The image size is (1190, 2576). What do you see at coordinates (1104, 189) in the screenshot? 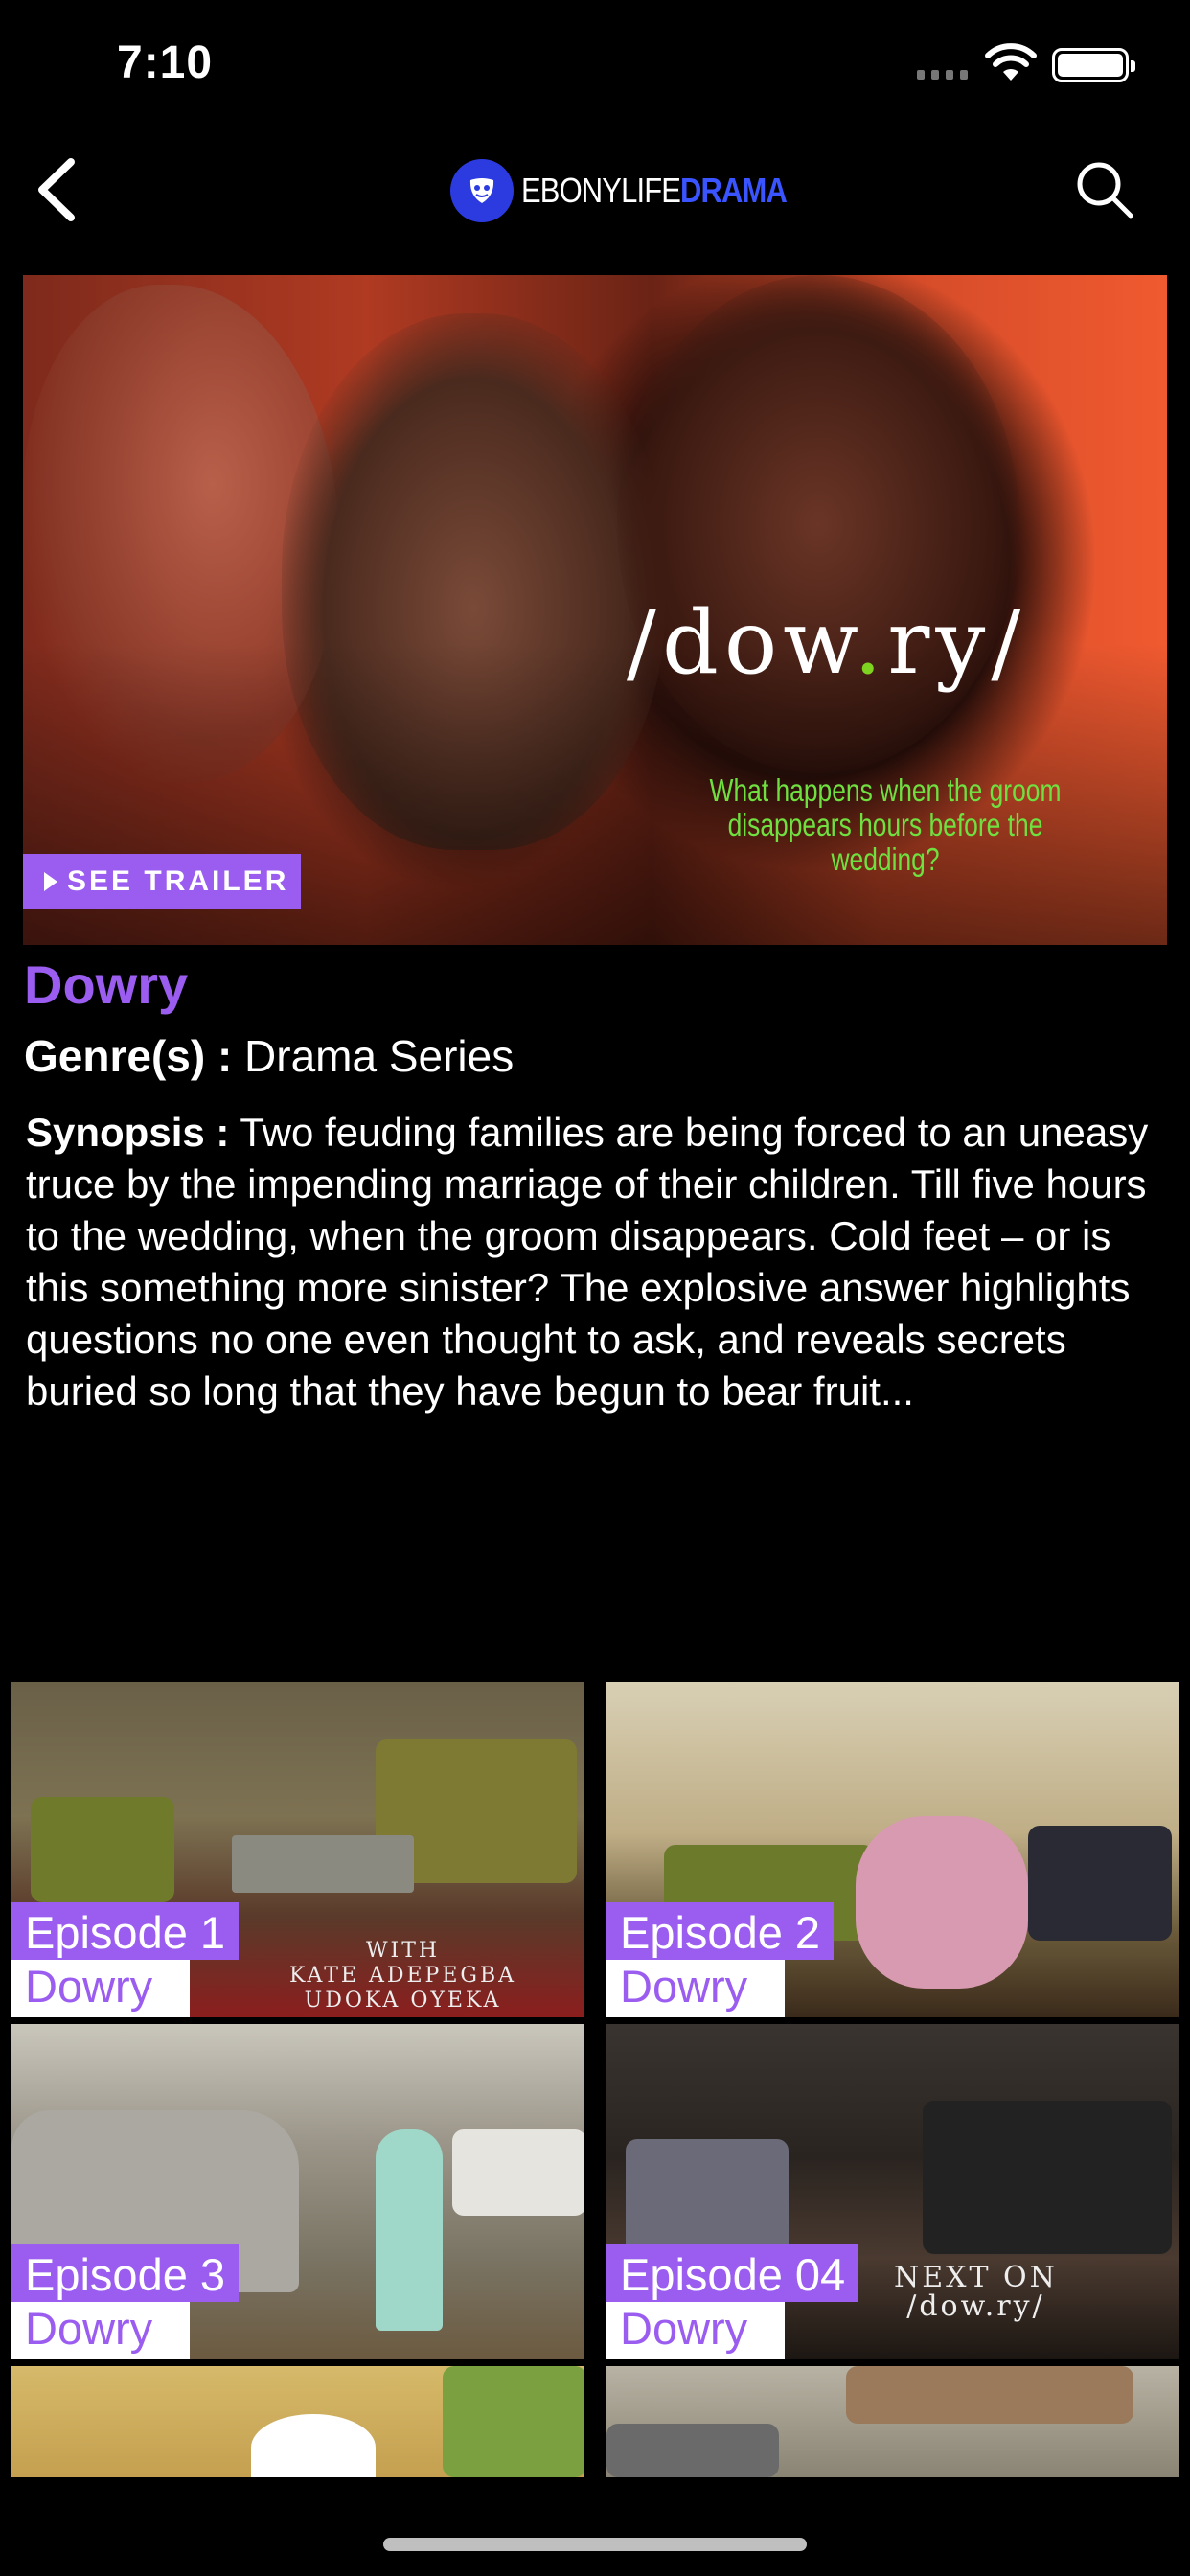
I see `search-icon` at bounding box center [1104, 189].